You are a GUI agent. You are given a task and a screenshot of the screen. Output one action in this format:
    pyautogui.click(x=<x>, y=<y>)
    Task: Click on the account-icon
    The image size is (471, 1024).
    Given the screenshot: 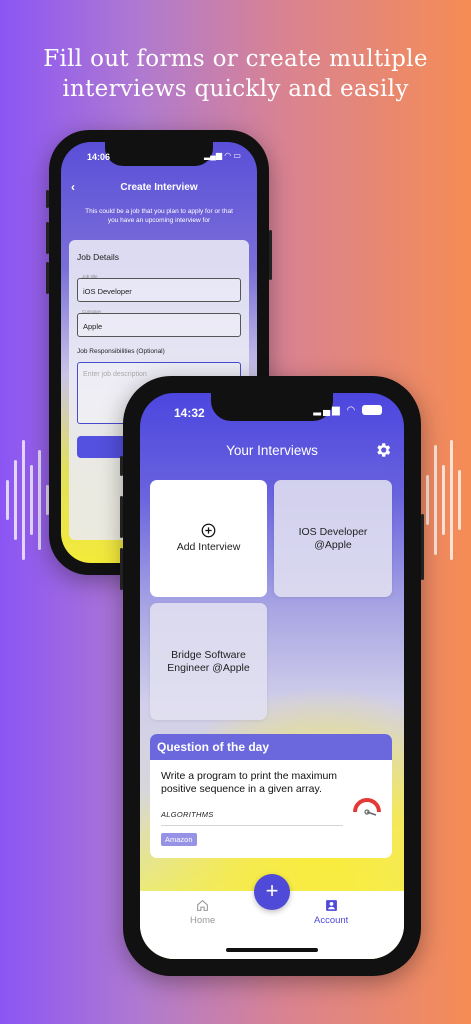 What is the action you would take?
    pyautogui.click(x=331, y=905)
    